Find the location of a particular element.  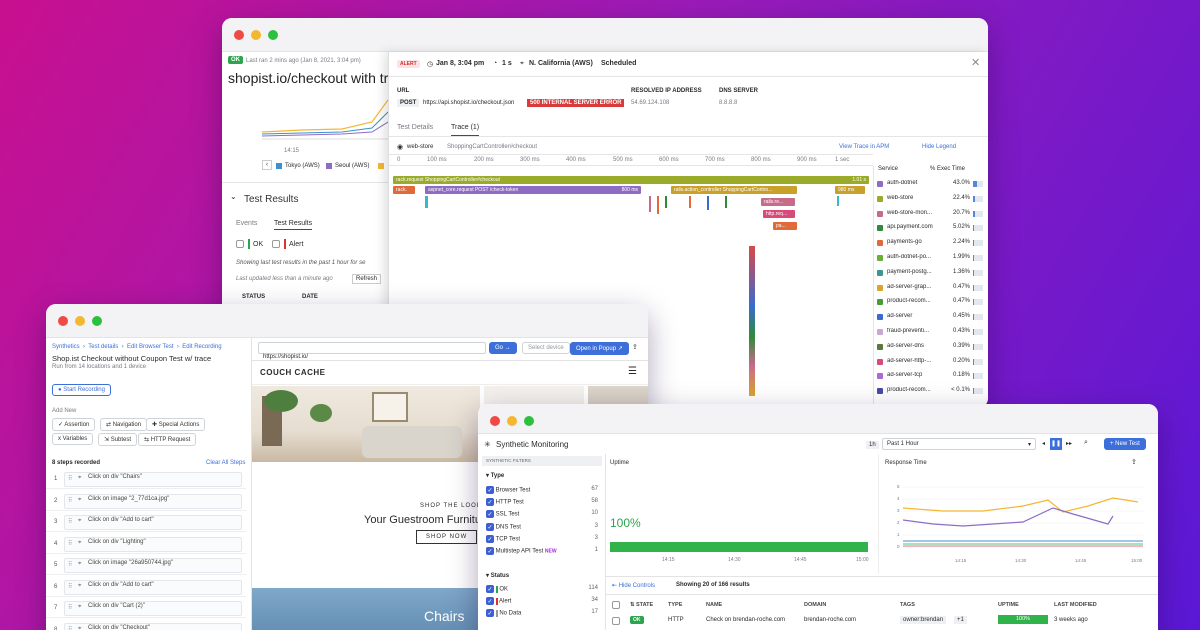

chevron-left-icon: ‹ is located at coordinates (267, 165).